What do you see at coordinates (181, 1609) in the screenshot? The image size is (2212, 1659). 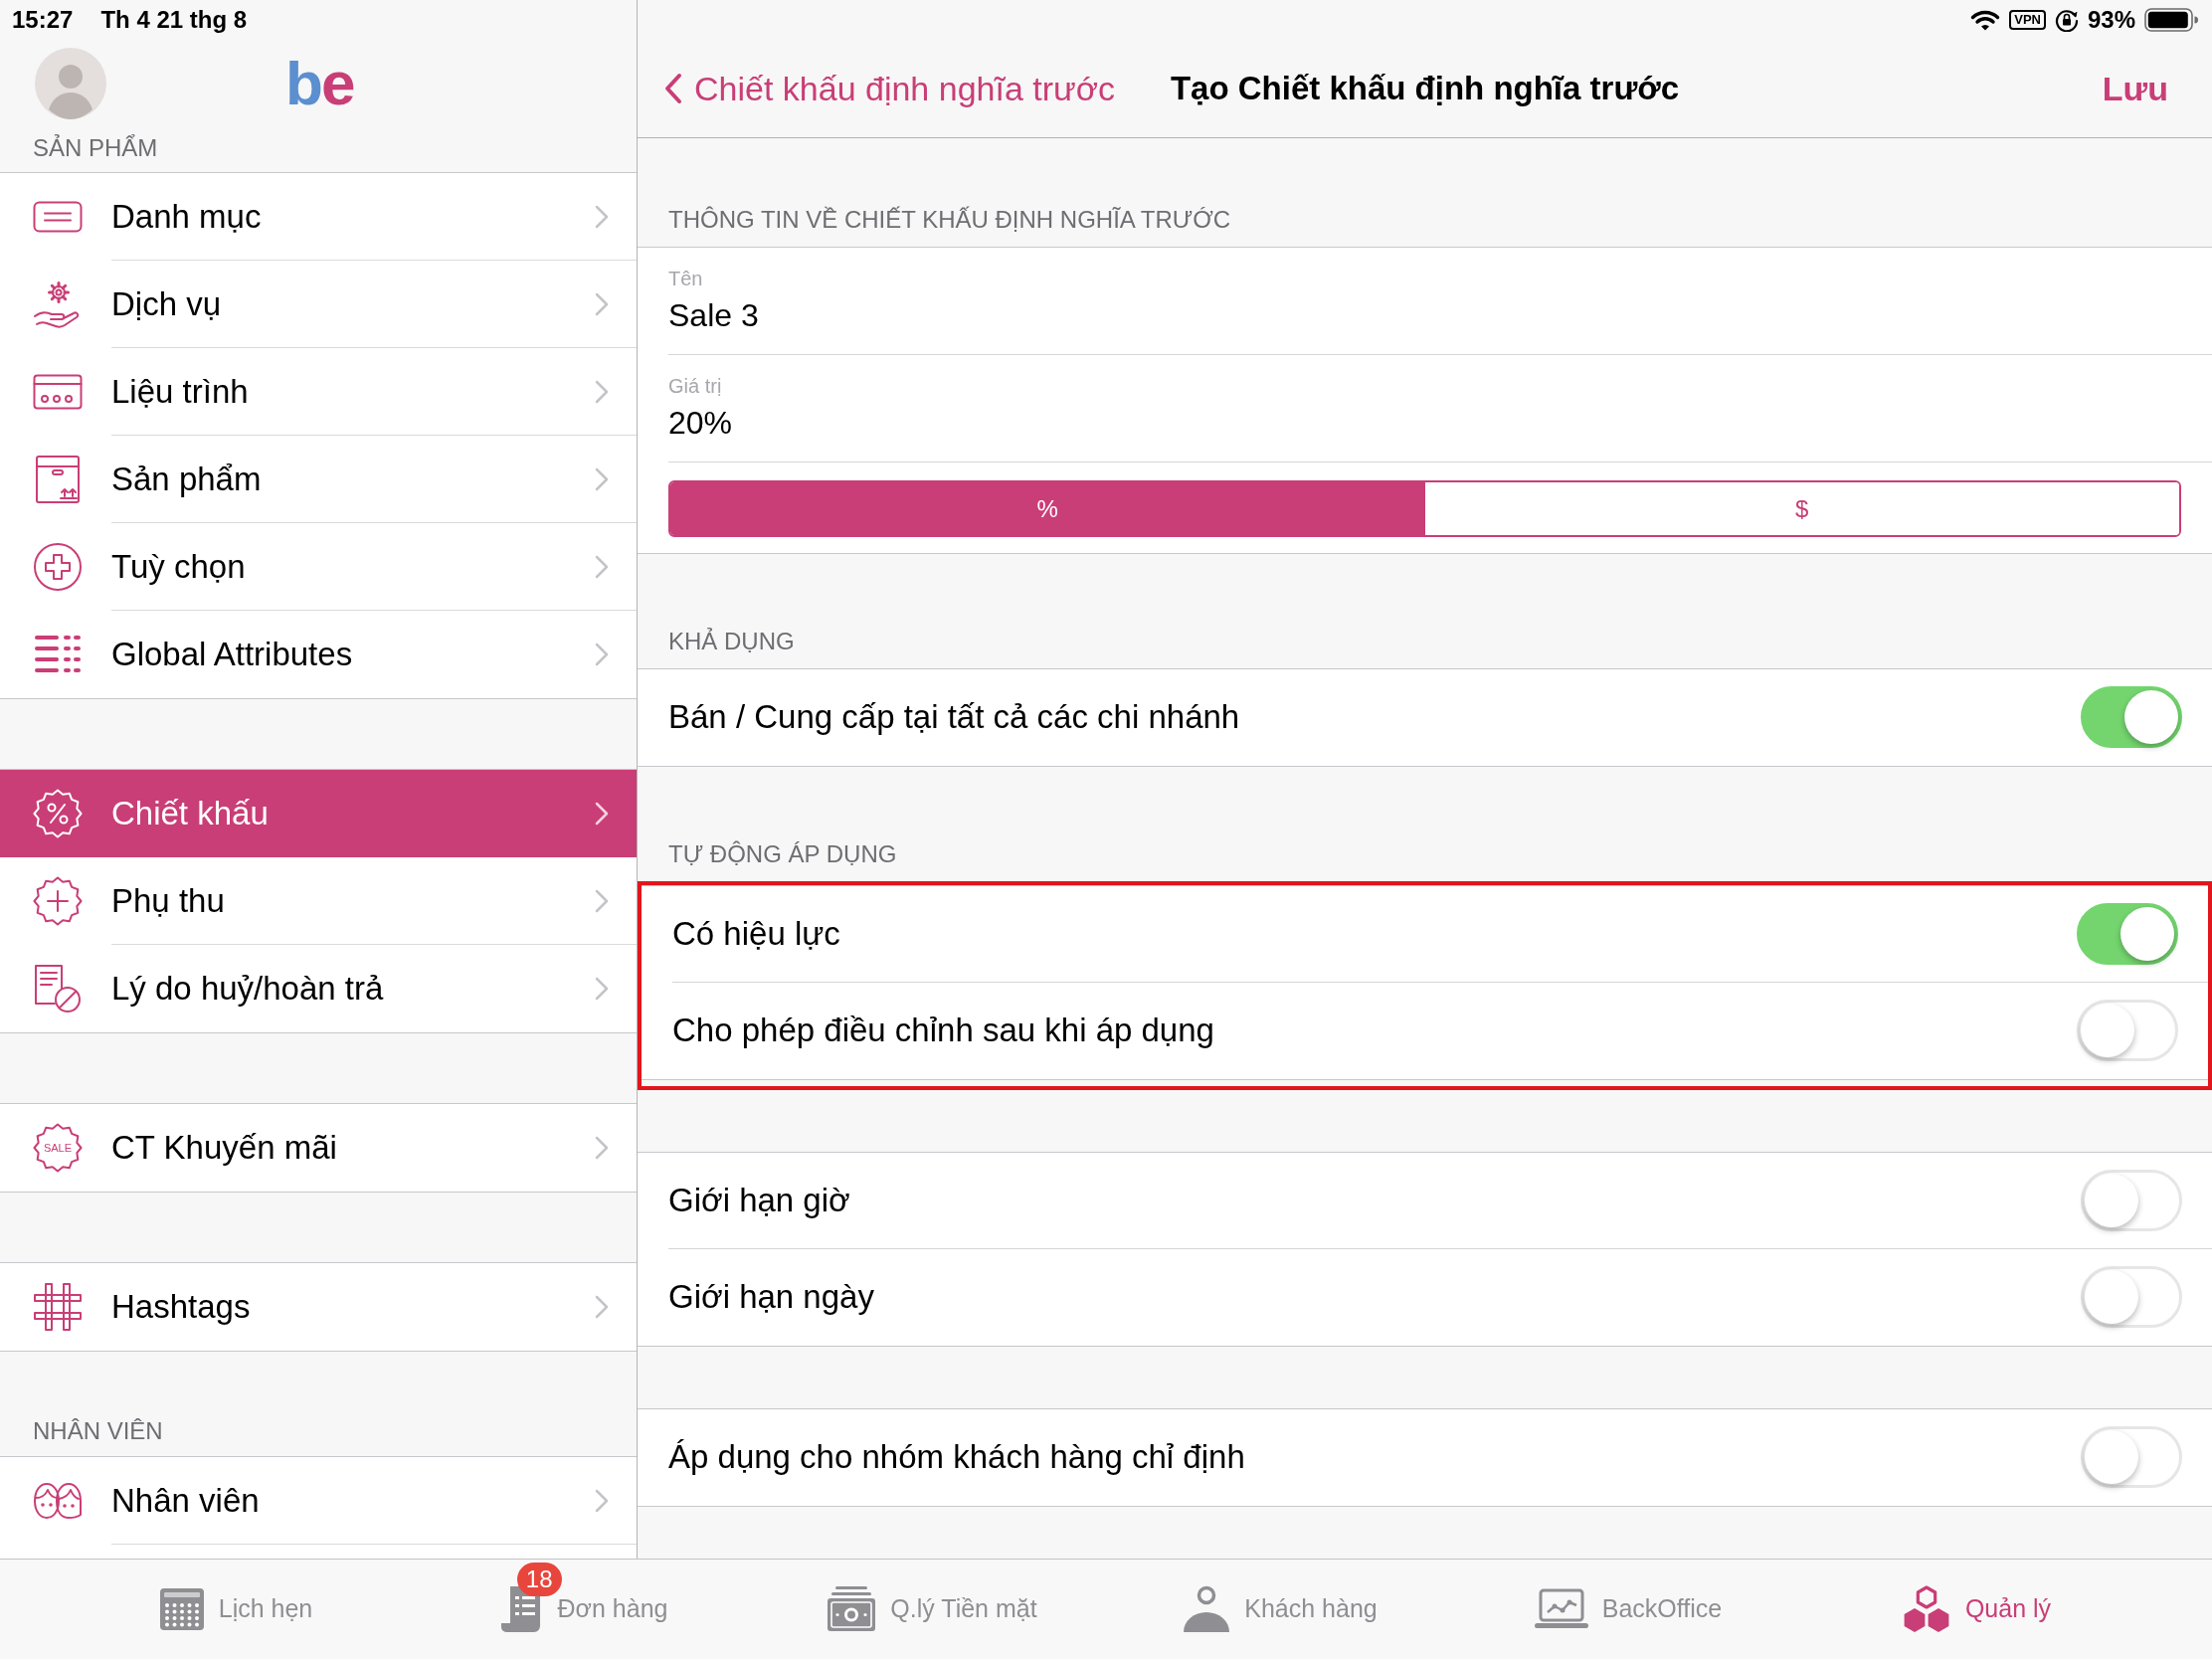 I see `calendar-icon` at bounding box center [181, 1609].